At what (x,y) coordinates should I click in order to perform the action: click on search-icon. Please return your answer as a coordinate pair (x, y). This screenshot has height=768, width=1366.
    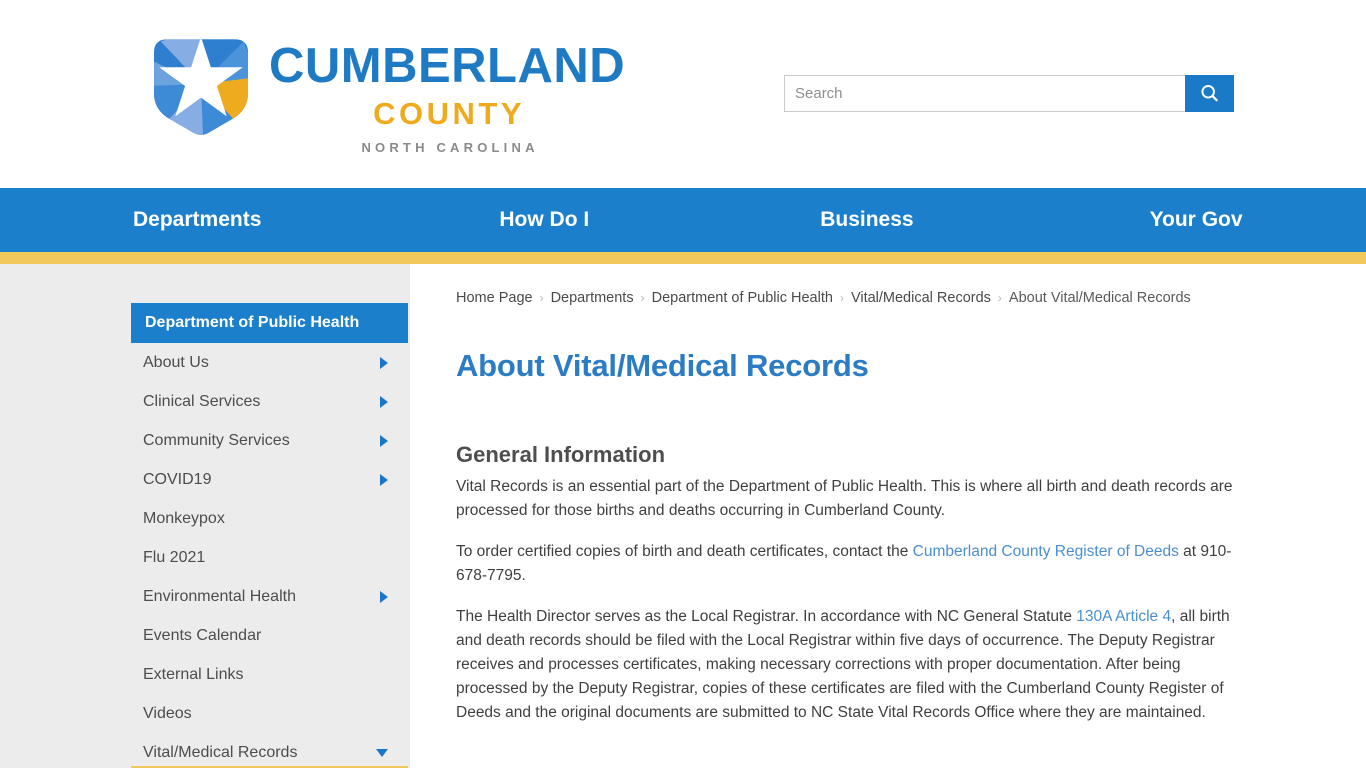
    Looking at the image, I should click on (1209, 93).